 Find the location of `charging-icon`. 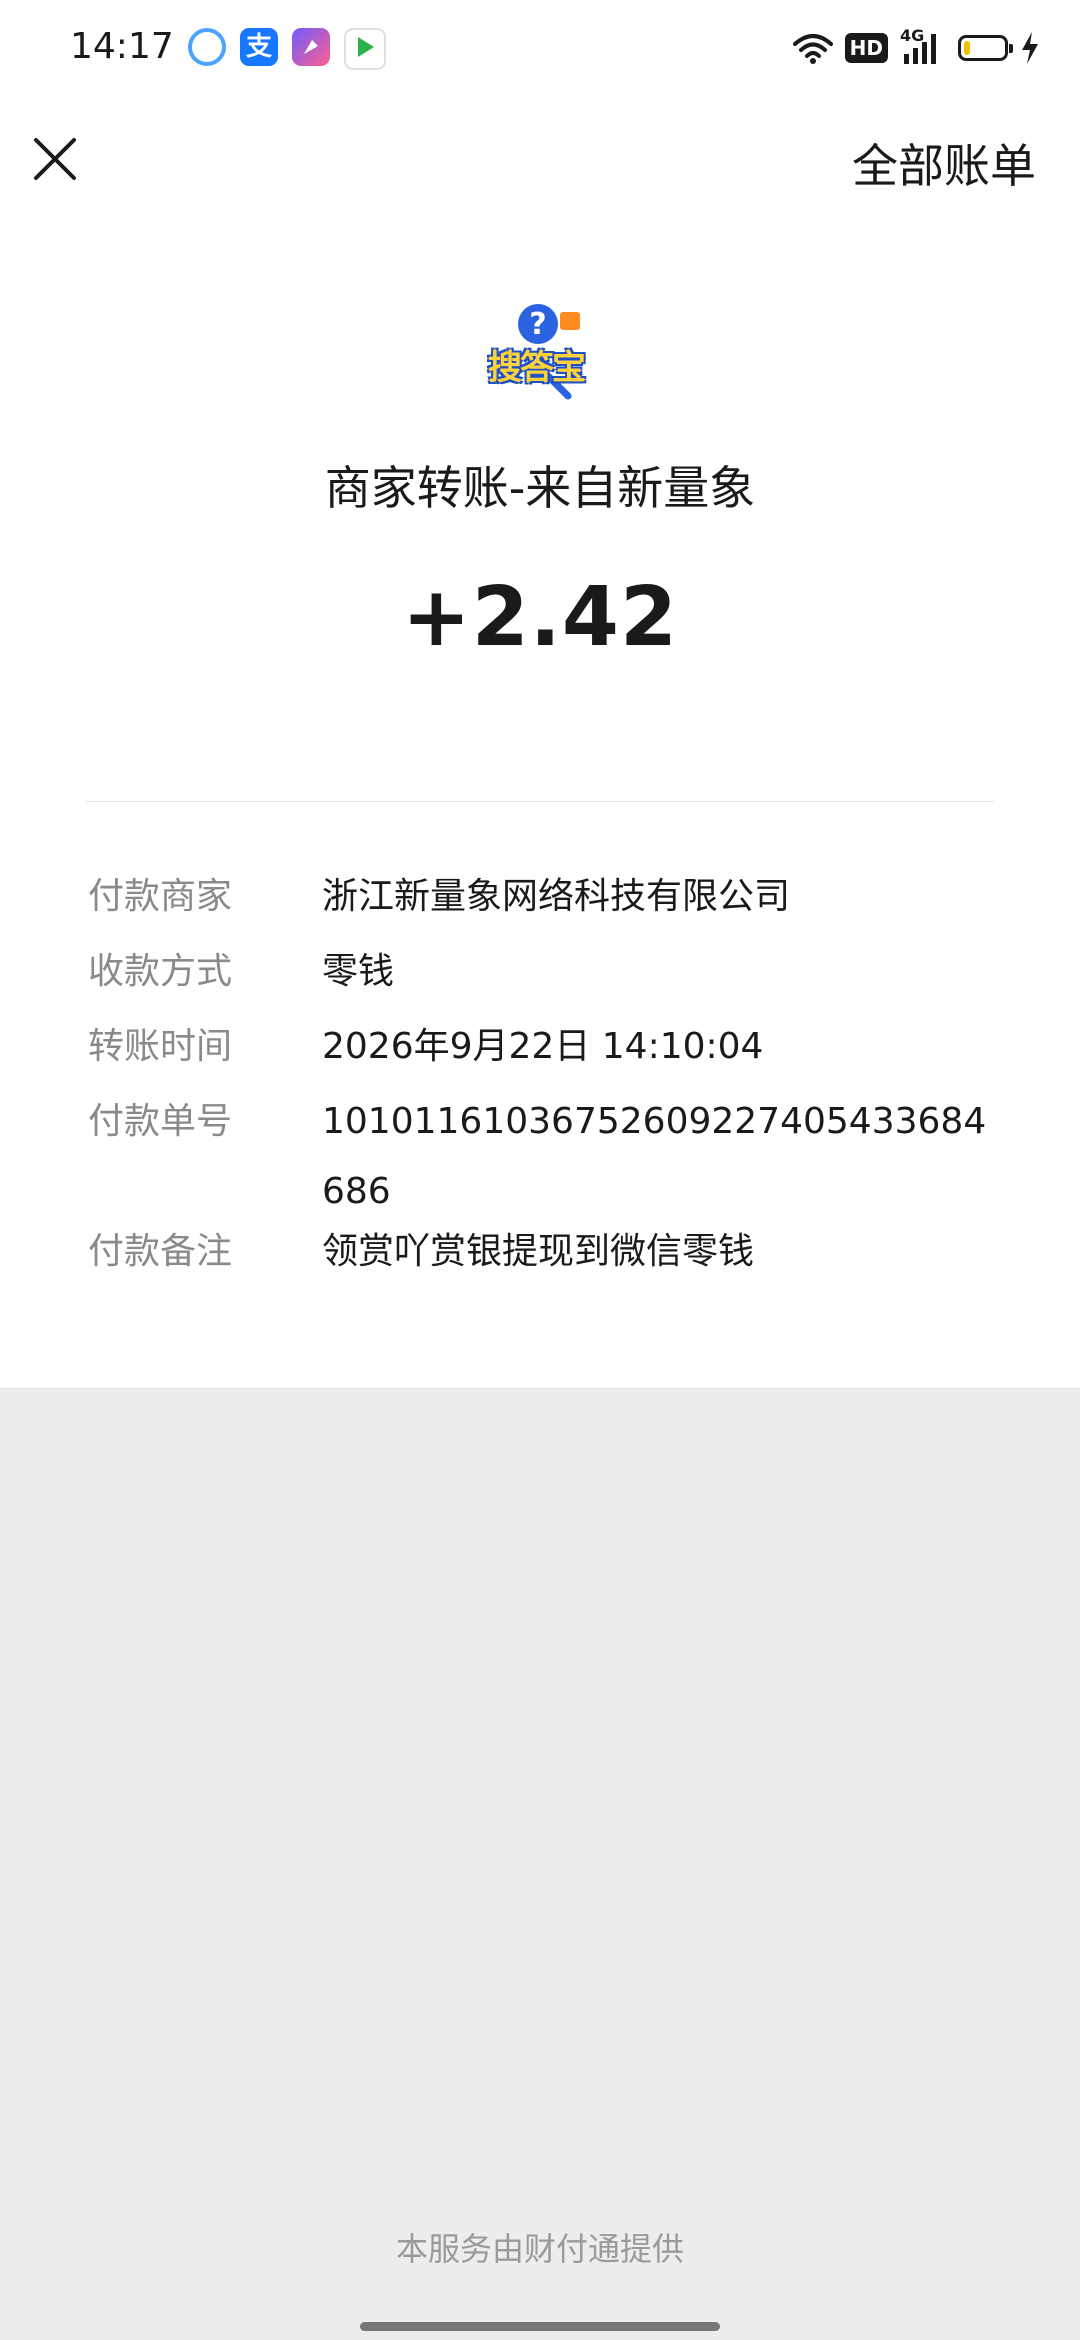

charging-icon is located at coordinates (1030, 48).